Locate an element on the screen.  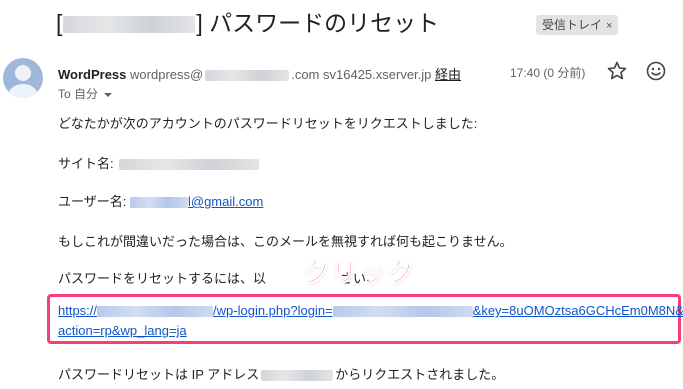
reset-link-line2: action=rp&wp_lang=ja is located at coordinates (122, 330).